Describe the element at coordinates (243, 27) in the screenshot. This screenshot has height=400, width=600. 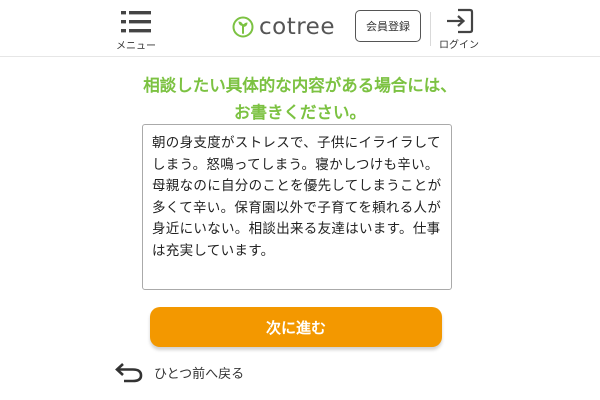
I see `sprout-icon` at that location.